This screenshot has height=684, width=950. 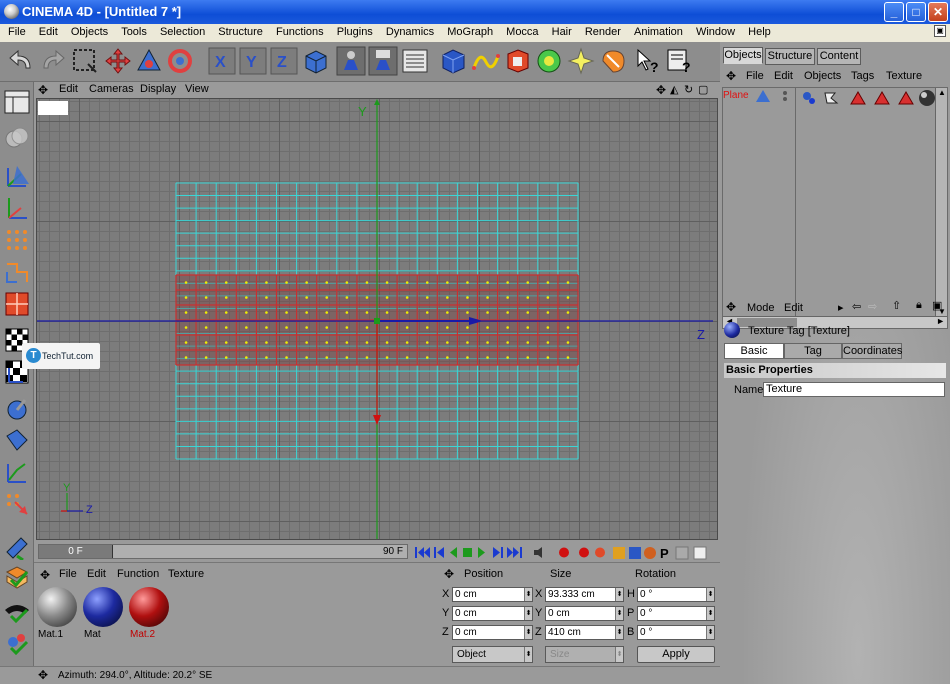 What do you see at coordinates (522, 31) in the screenshot?
I see `menu-mocca: Mocca` at bounding box center [522, 31].